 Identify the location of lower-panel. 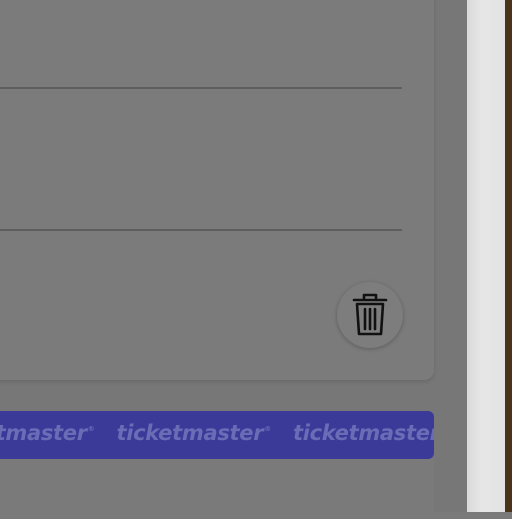
(217, 489).